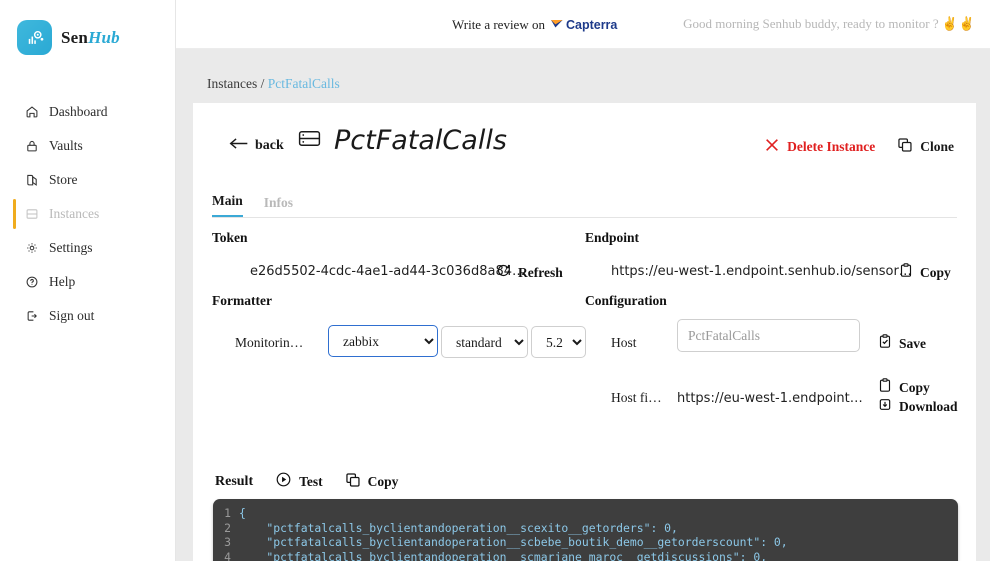 The height and width of the screenshot is (561, 990). I want to click on endpoint-section-label: Endpoint, so click(612, 237).